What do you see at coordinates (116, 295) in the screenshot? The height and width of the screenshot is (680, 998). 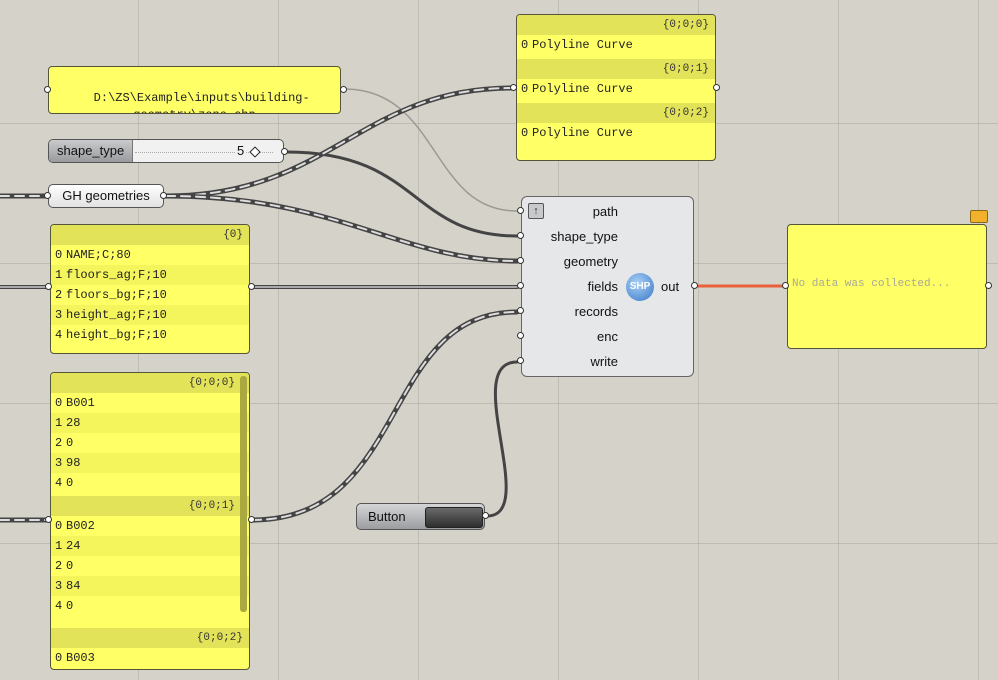 I see `row-value: floors_bg;F;10` at bounding box center [116, 295].